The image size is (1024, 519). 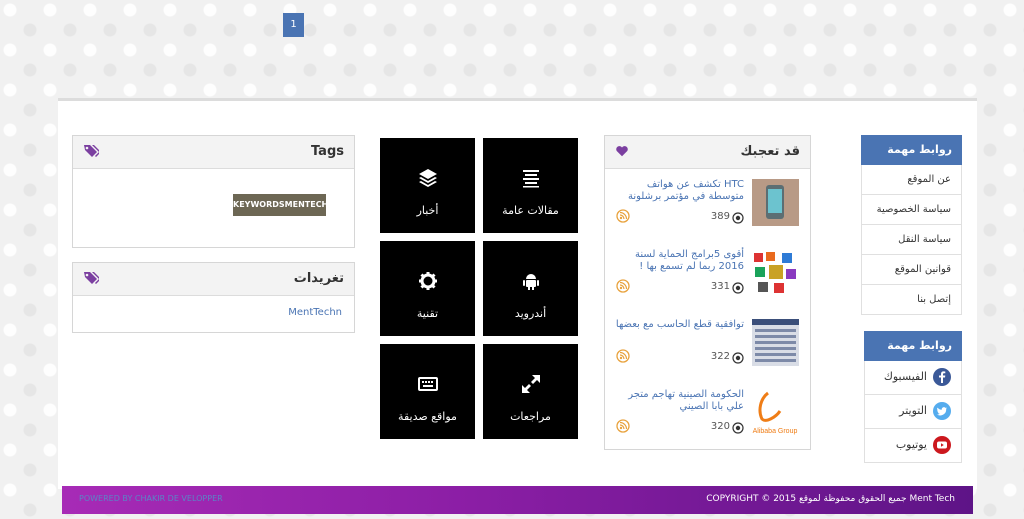 I want to click on alibaba-logo: Alibaba Group, so click(x=775, y=412).